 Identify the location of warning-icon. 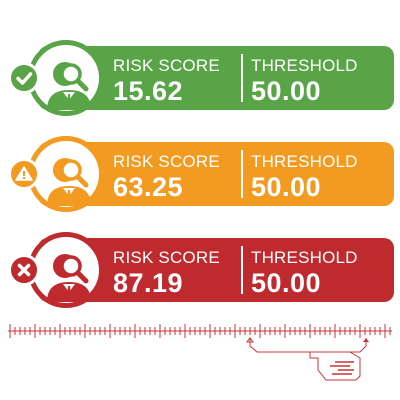
(24, 173).